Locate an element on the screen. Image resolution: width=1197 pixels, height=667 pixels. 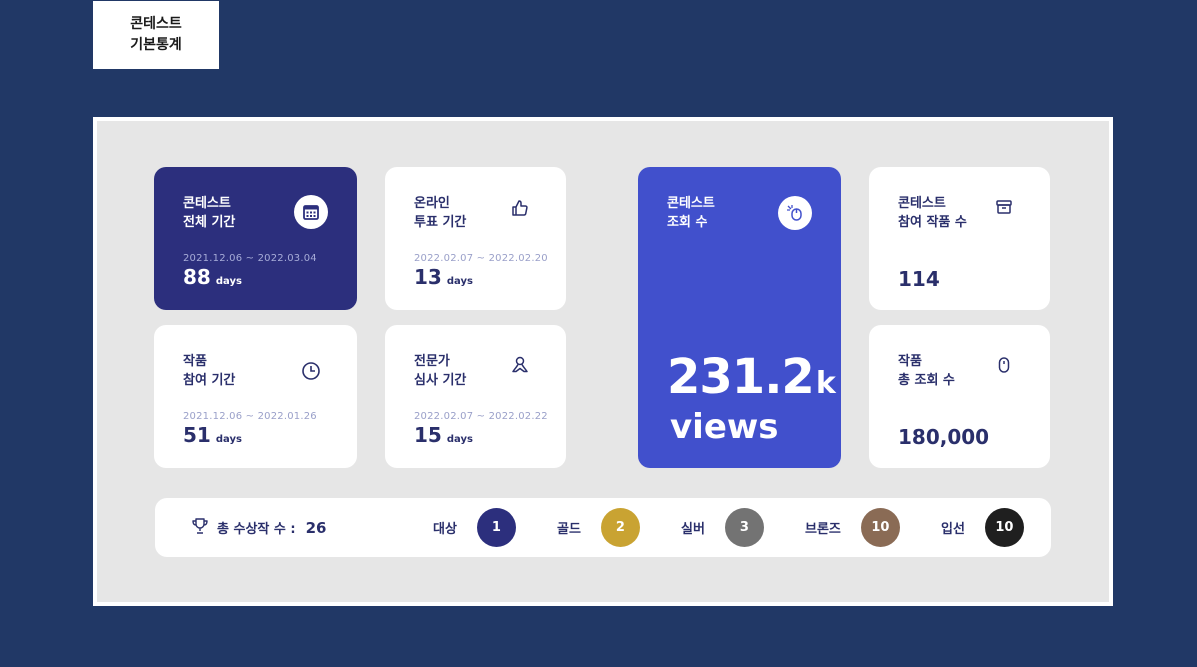
award-label: 실버 is located at coordinates (693, 529).